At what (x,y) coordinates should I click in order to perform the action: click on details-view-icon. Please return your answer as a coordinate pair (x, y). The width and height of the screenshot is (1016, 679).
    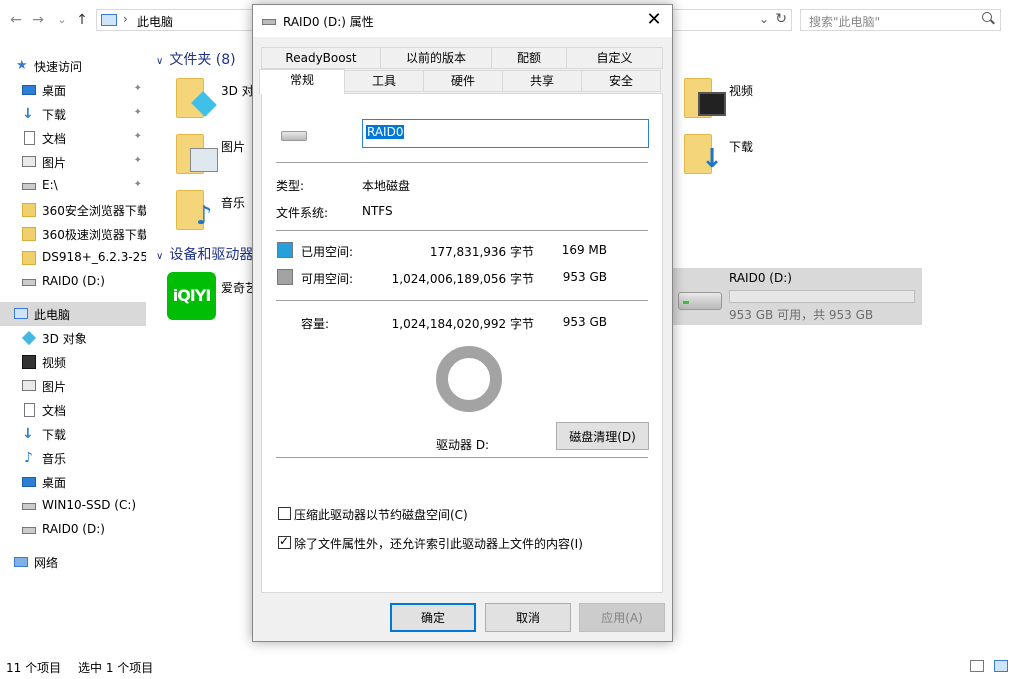
    Looking at the image, I should click on (977, 666).